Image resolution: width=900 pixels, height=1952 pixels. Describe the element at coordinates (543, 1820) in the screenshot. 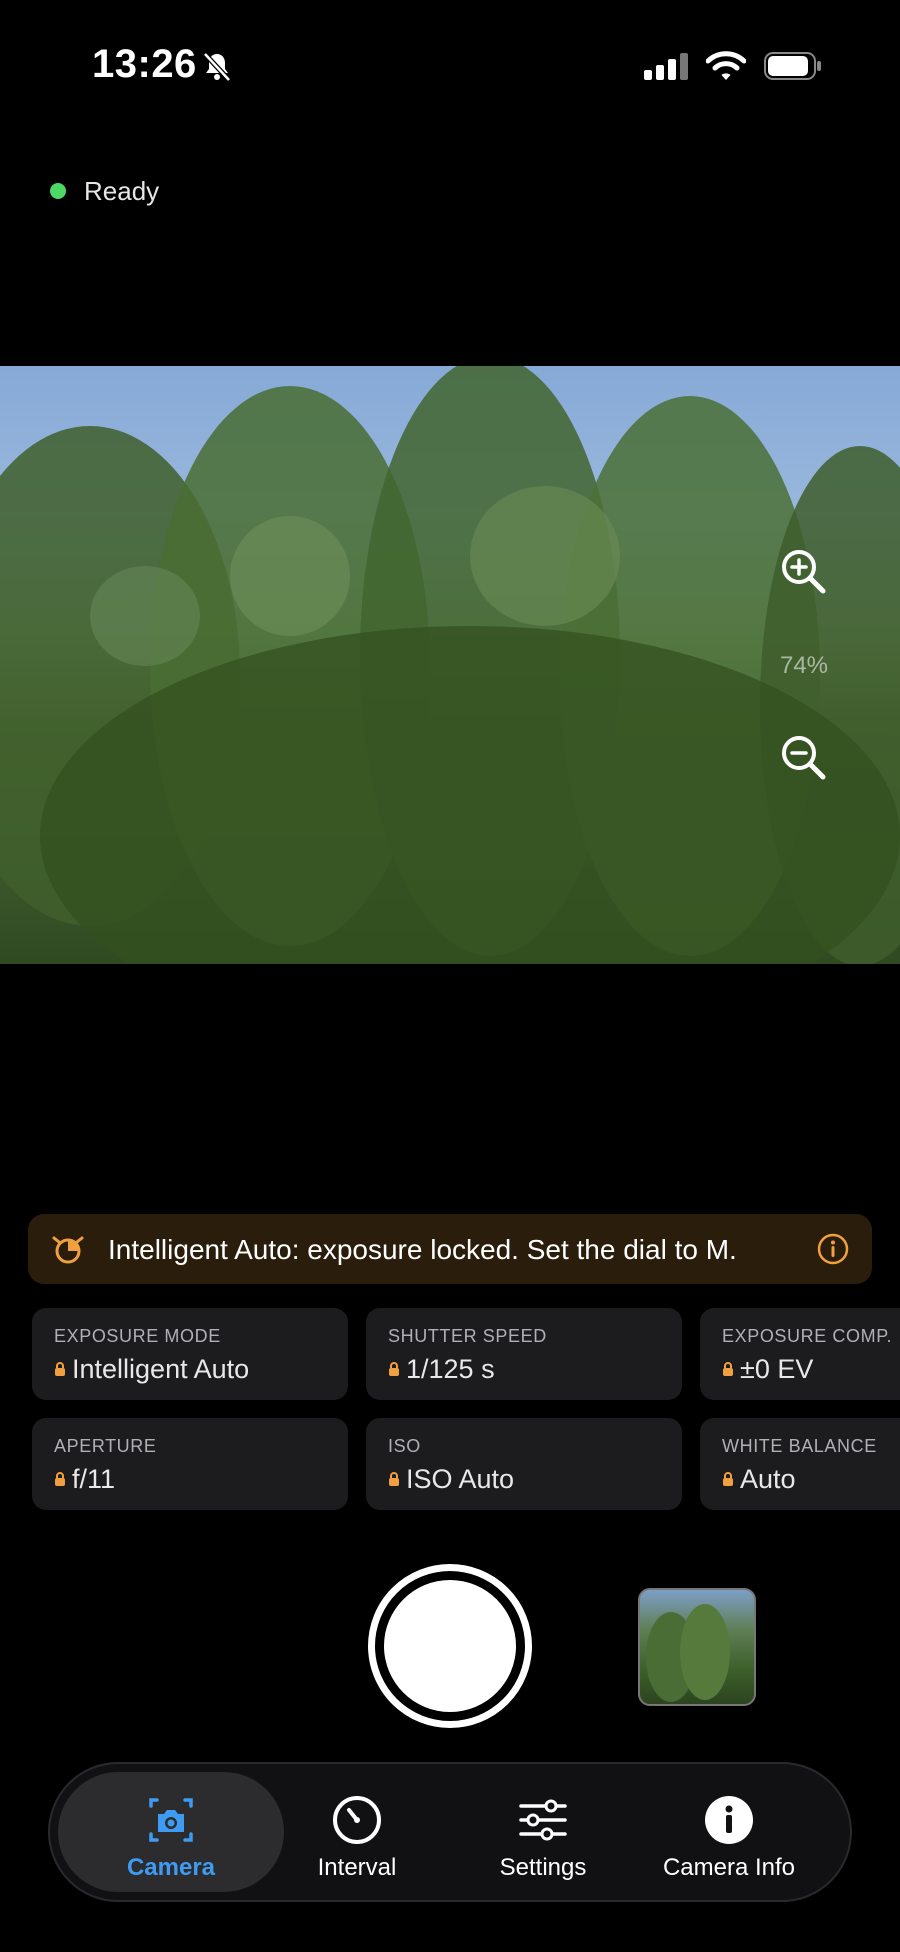

I see `sliders-icon` at that location.